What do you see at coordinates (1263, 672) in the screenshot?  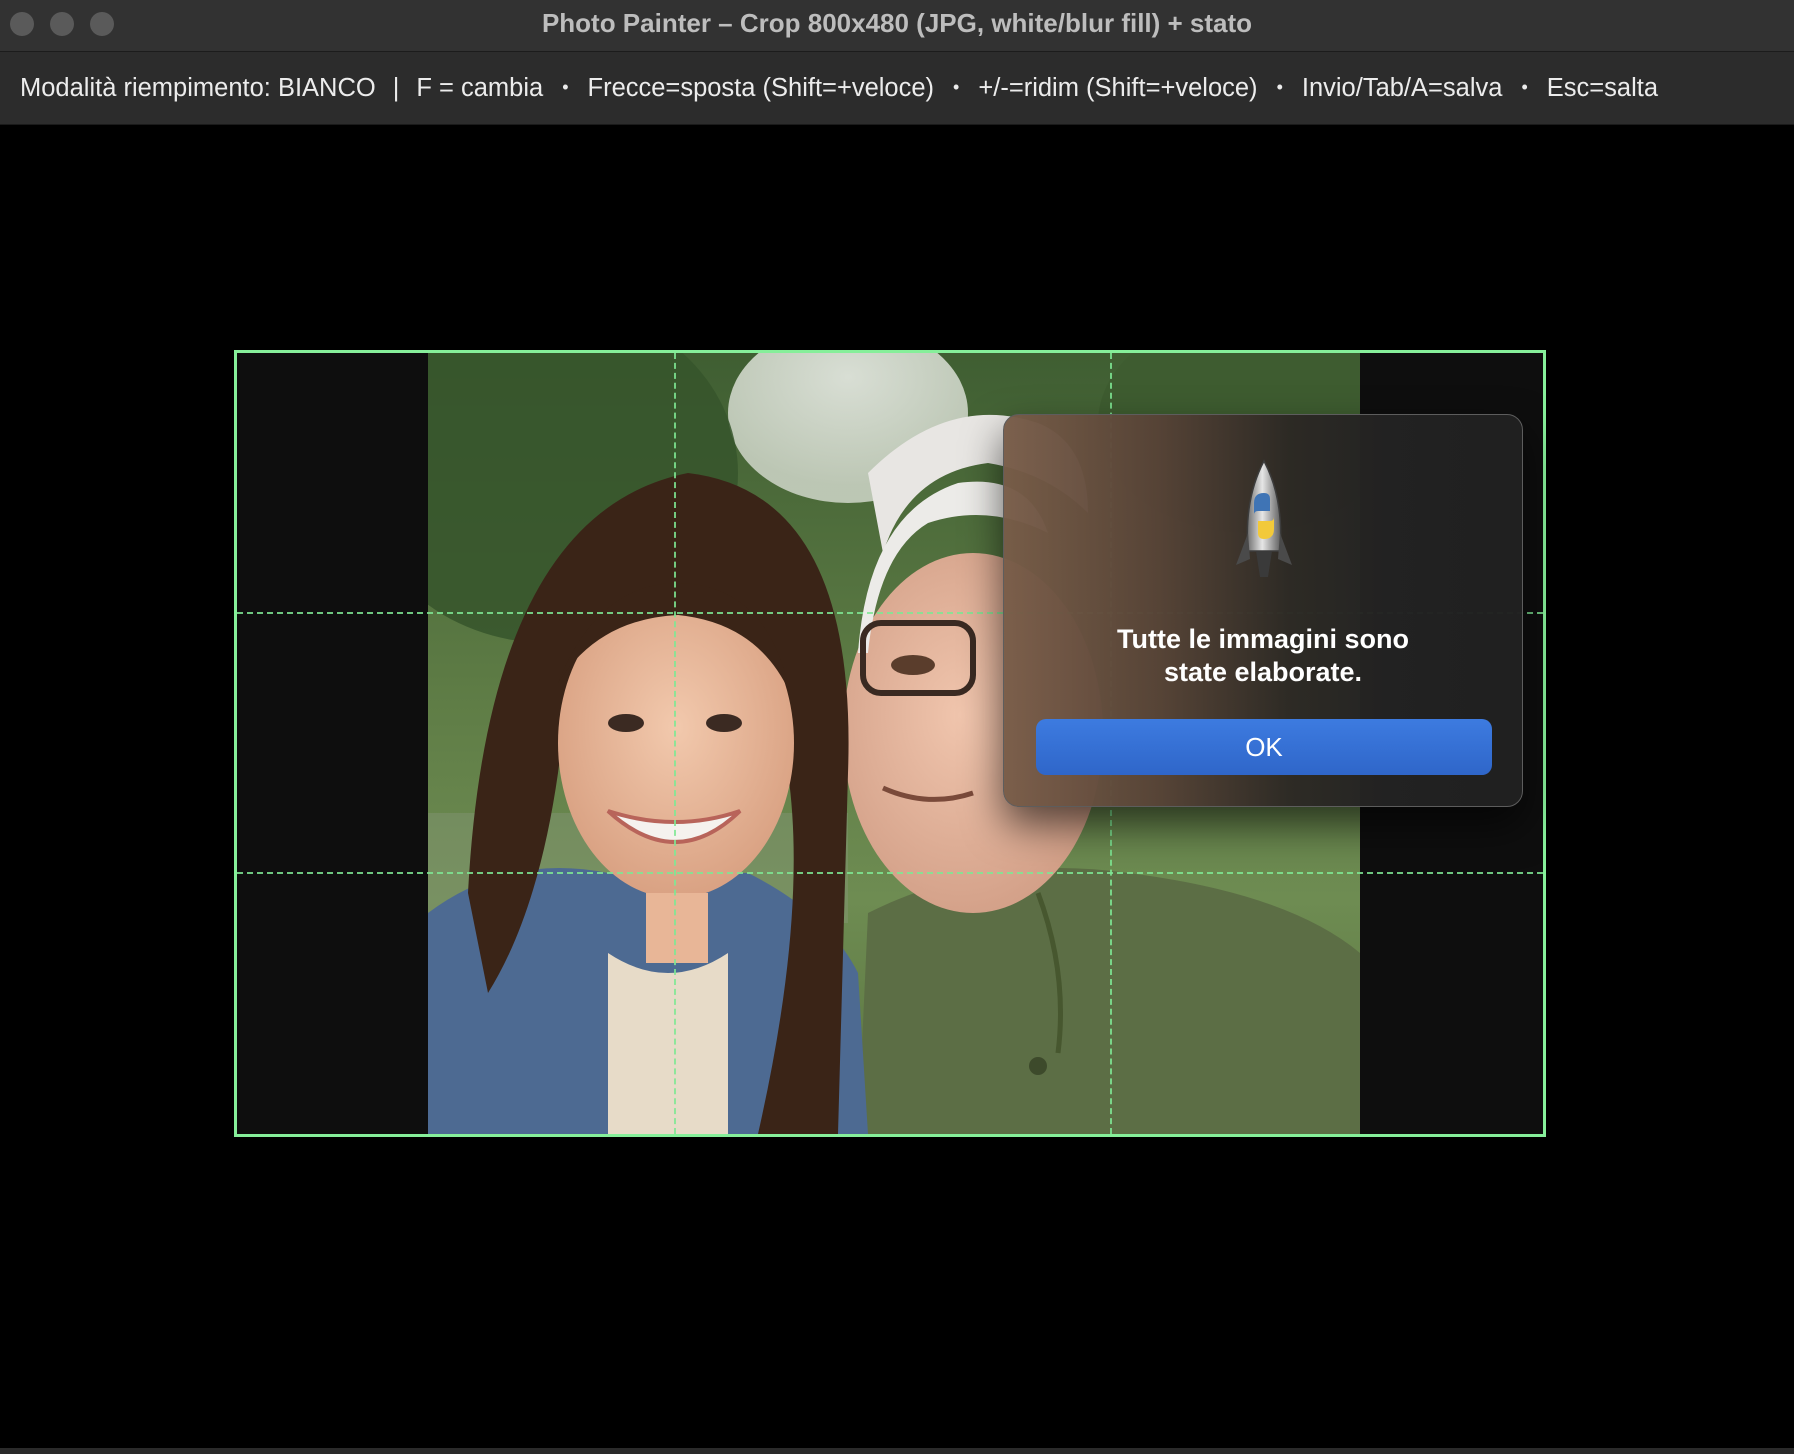 I see `dialog-message-line: state elaborate.` at bounding box center [1263, 672].